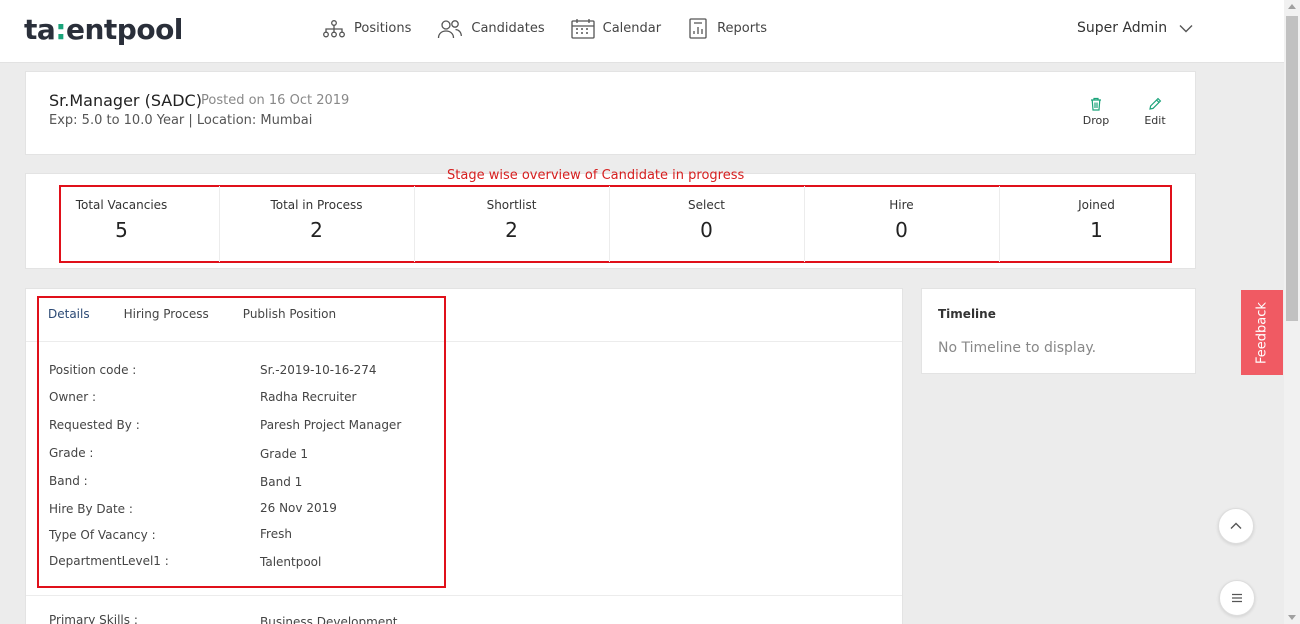  I want to click on talentpool-logo: ta:entpool, so click(103, 29).